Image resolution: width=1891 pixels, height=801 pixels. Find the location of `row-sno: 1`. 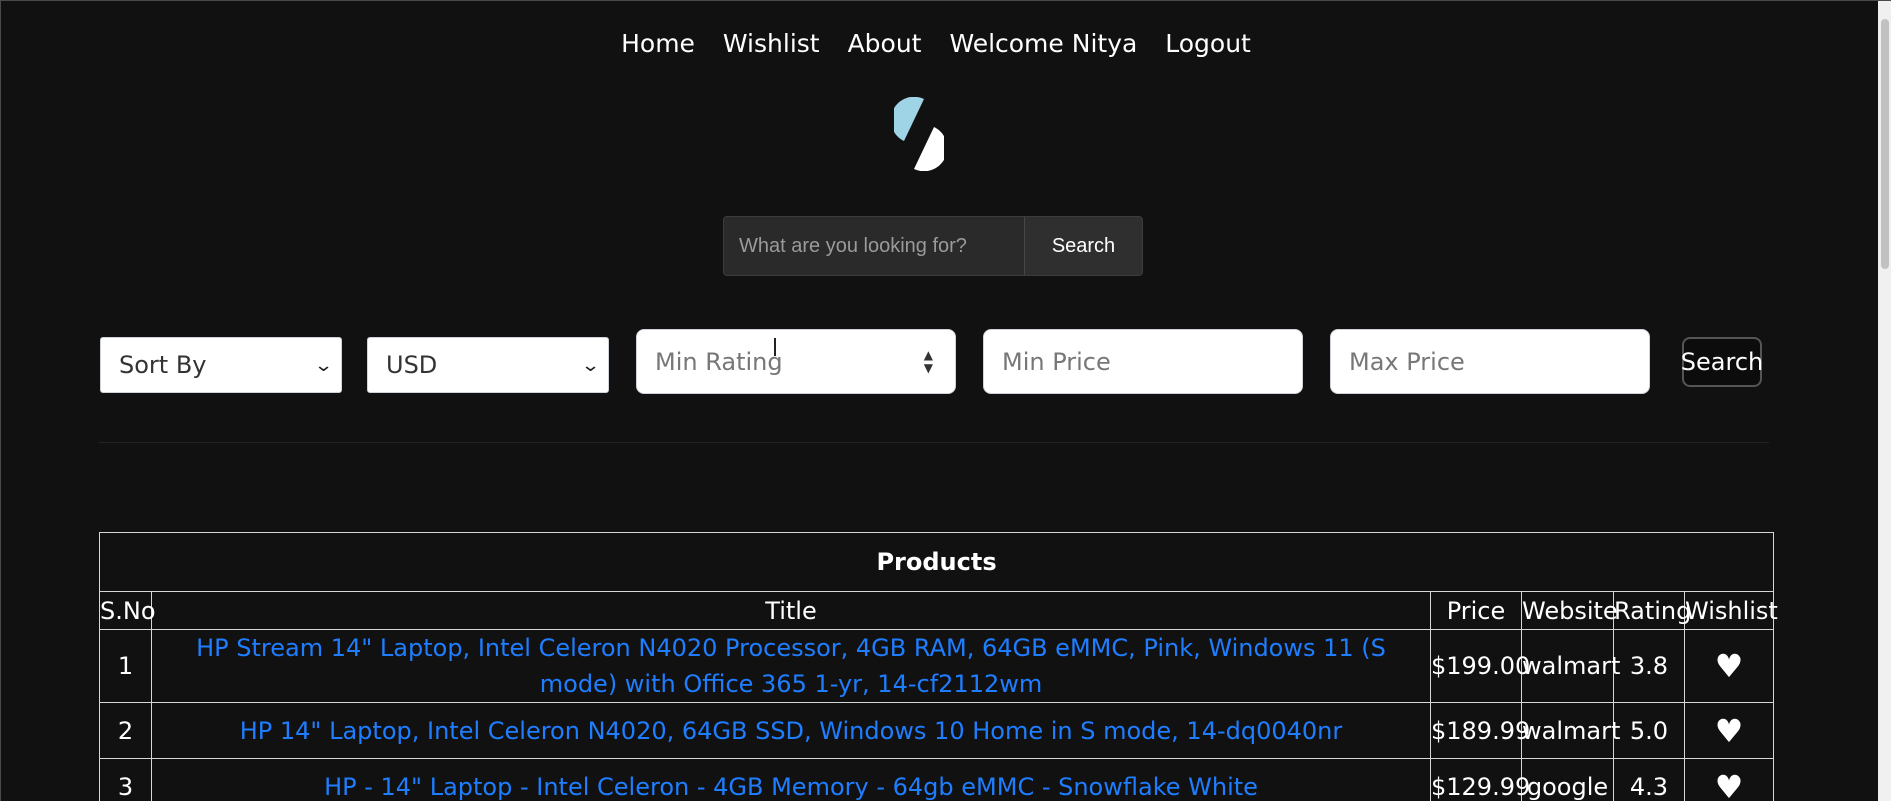

row-sno: 1 is located at coordinates (125, 666).